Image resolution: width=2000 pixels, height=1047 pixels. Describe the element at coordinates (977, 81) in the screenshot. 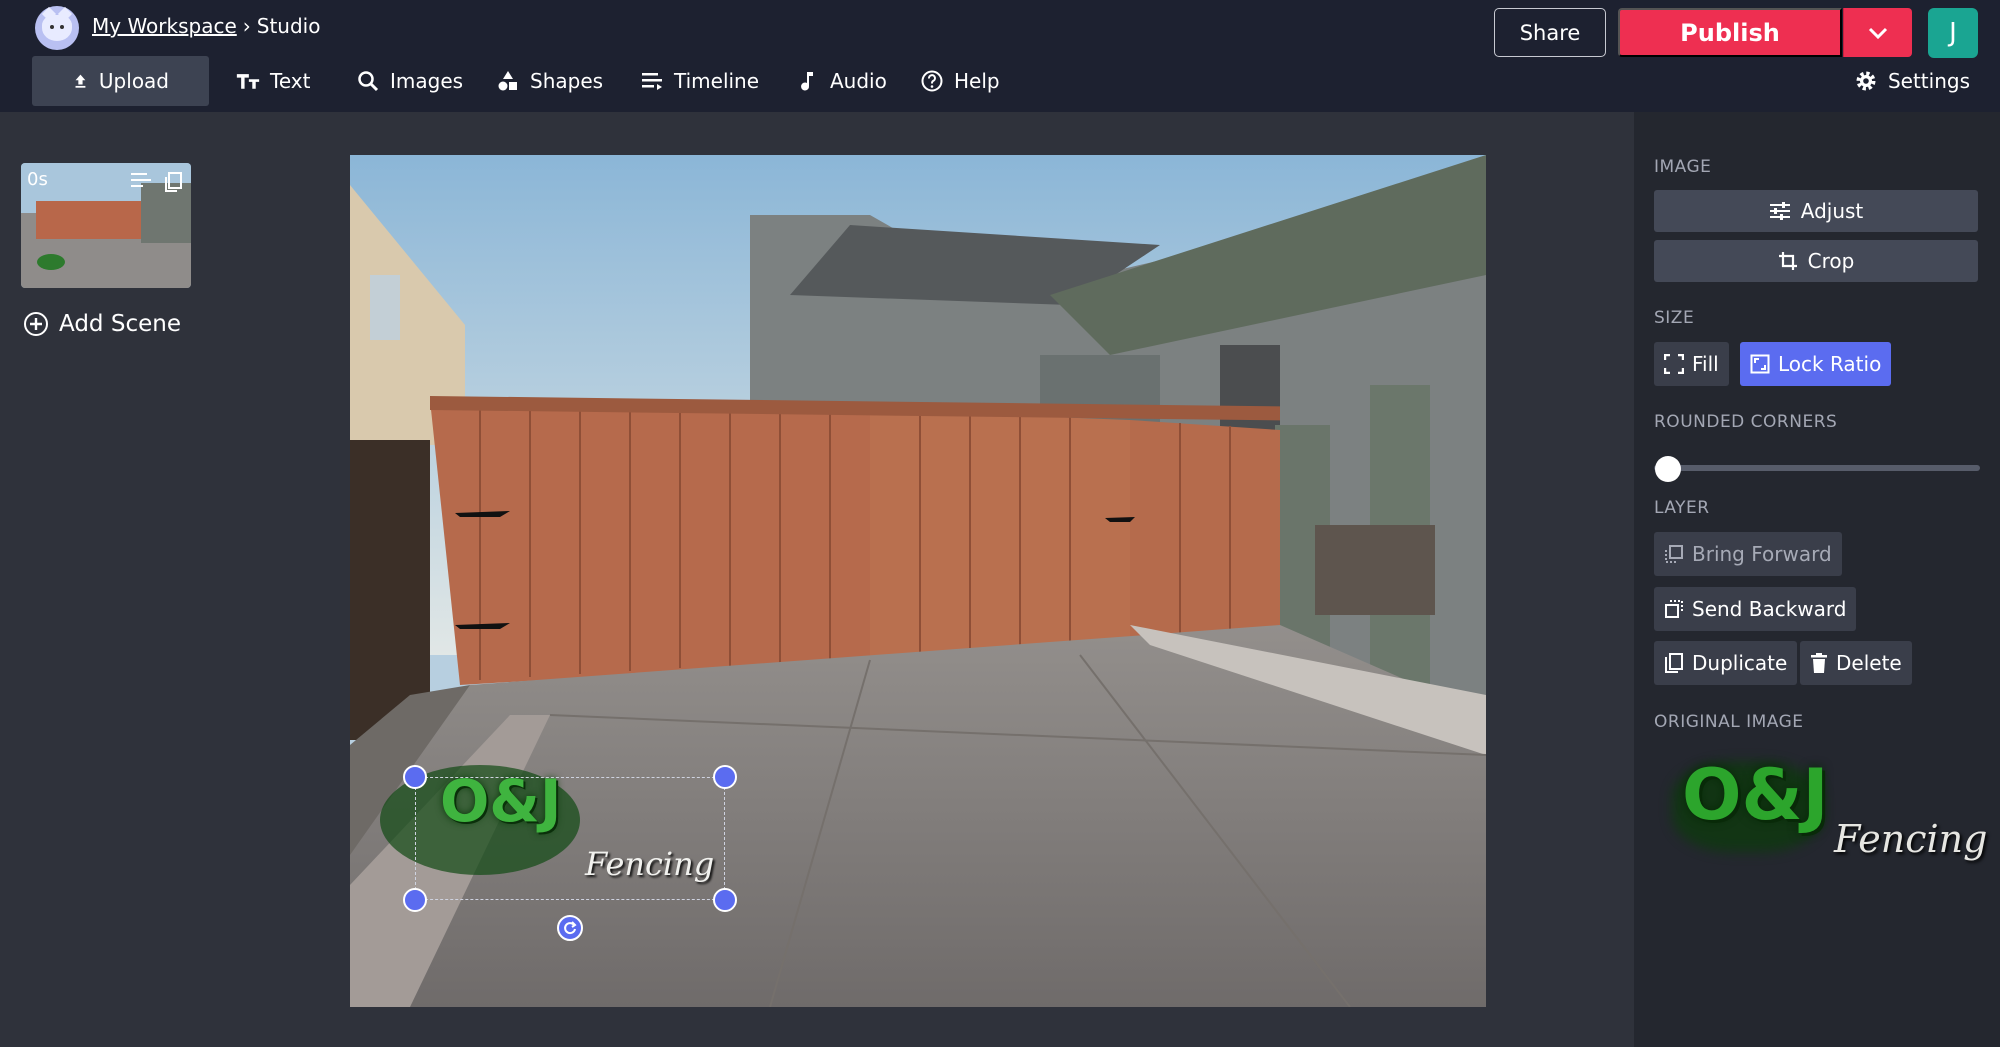

I see `tool-help-label: Help` at that location.